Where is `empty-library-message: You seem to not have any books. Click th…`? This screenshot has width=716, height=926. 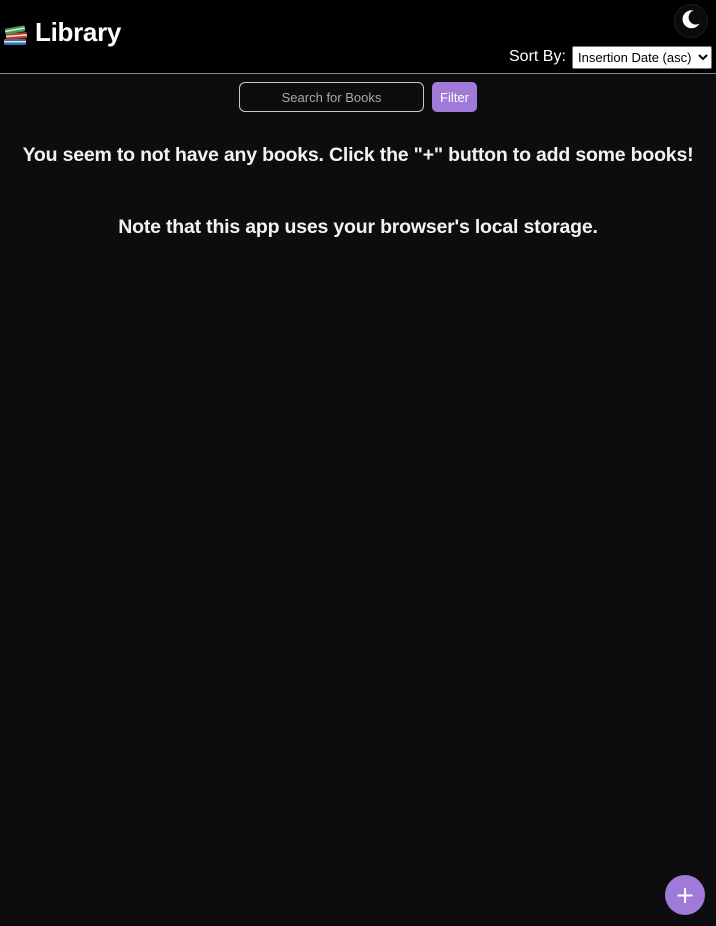 empty-library-message: You seem to not have any books. Click th… is located at coordinates (358, 155).